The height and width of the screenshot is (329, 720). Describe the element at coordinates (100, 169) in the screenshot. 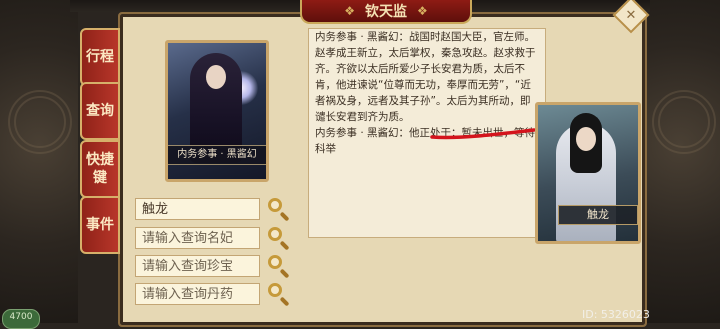

I see `tab-shortcut: 快捷键` at that location.